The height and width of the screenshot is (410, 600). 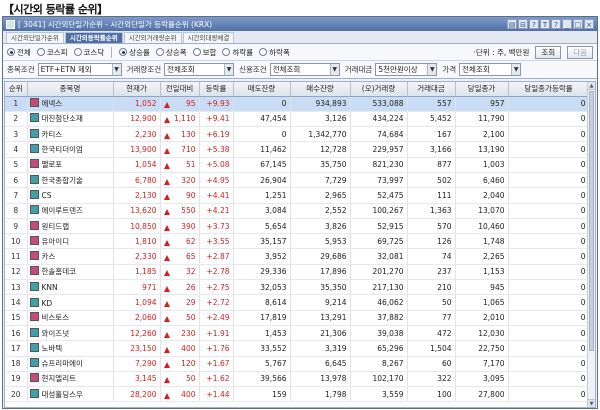 What do you see at coordinates (320, 149) in the screenshot?
I see `cell-bid-qty: 12,728` at bounding box center [320, 149].